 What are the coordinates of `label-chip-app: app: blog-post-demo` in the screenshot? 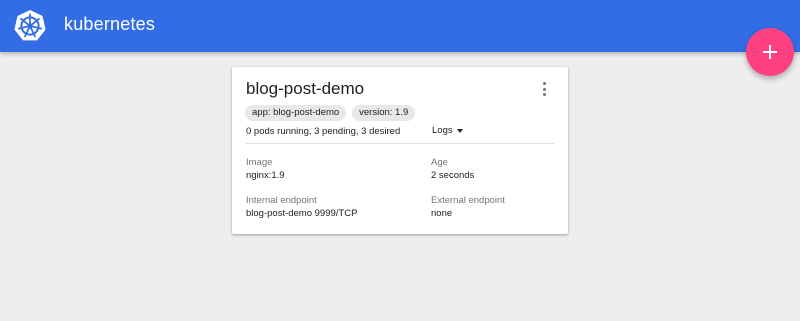 It's located at (296, 113).